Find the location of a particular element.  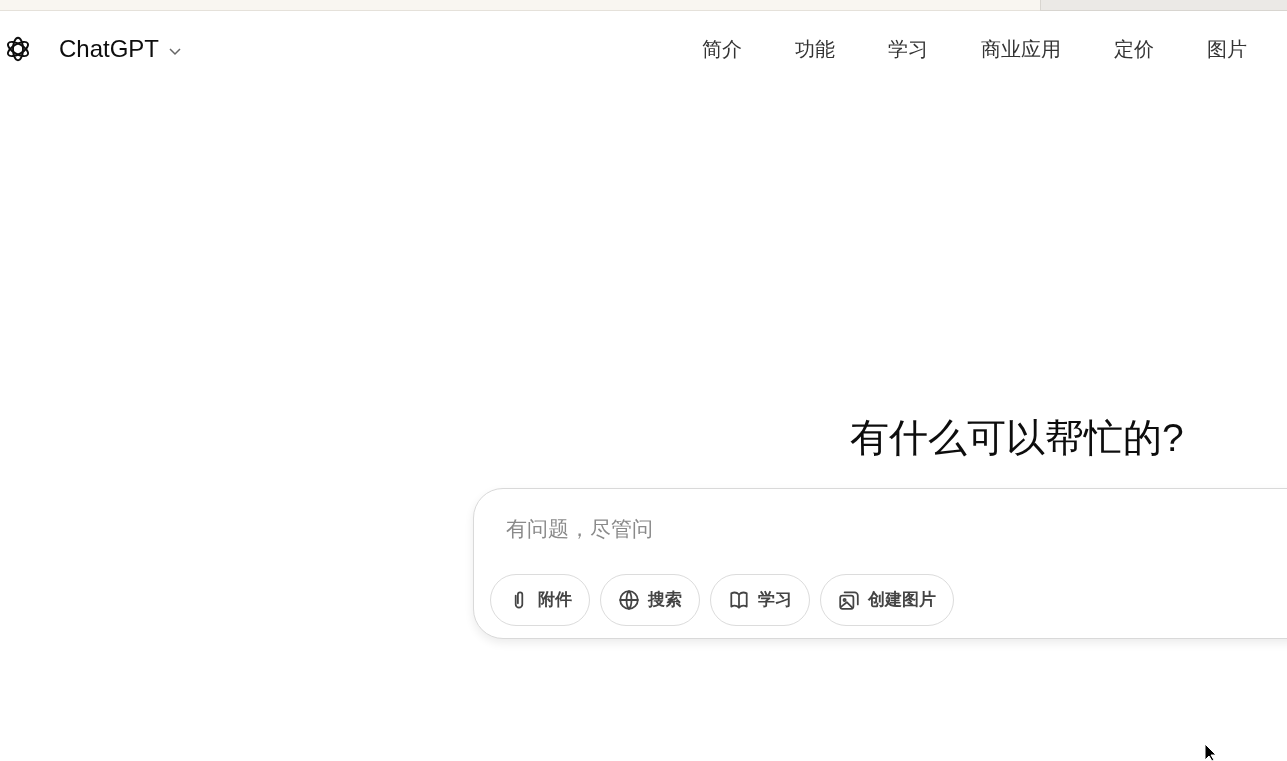

nav-link: 商业应用 is located at coordinates (1021, 49).